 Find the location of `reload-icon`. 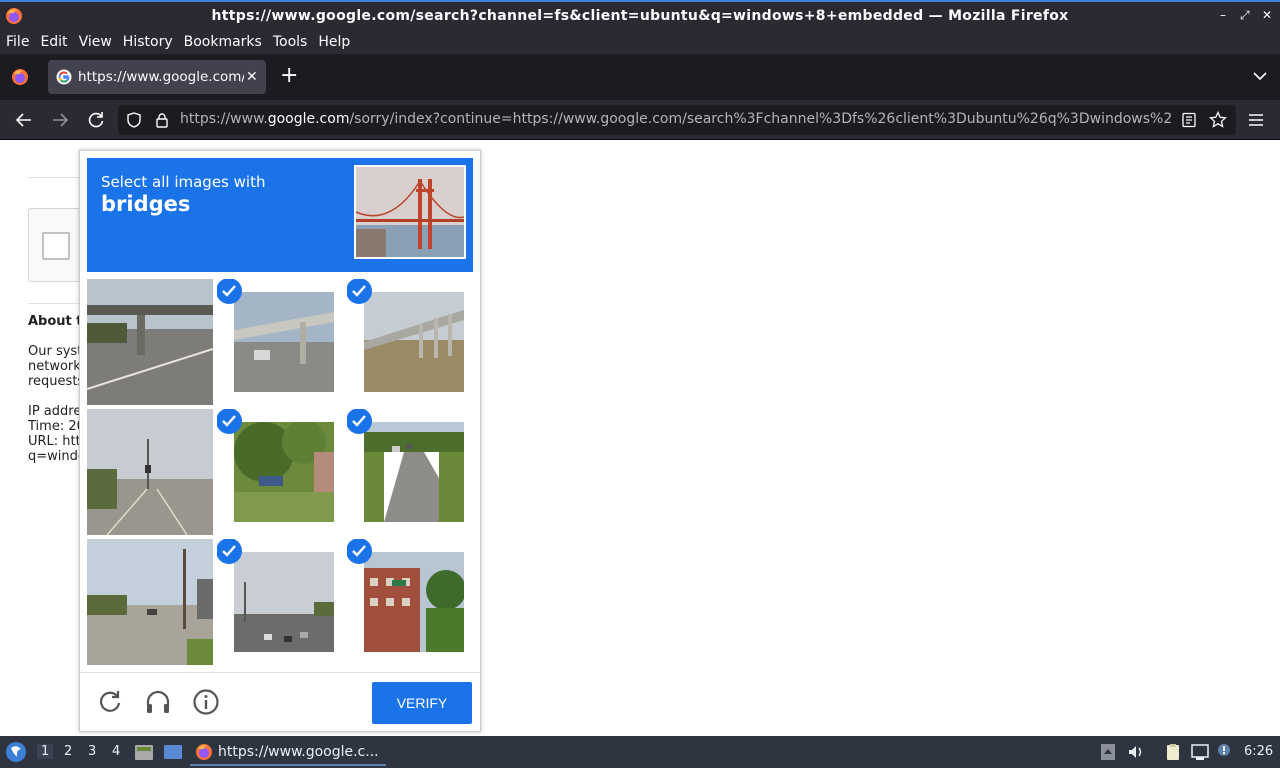

reload-icon is located at coordinates (96, 120).